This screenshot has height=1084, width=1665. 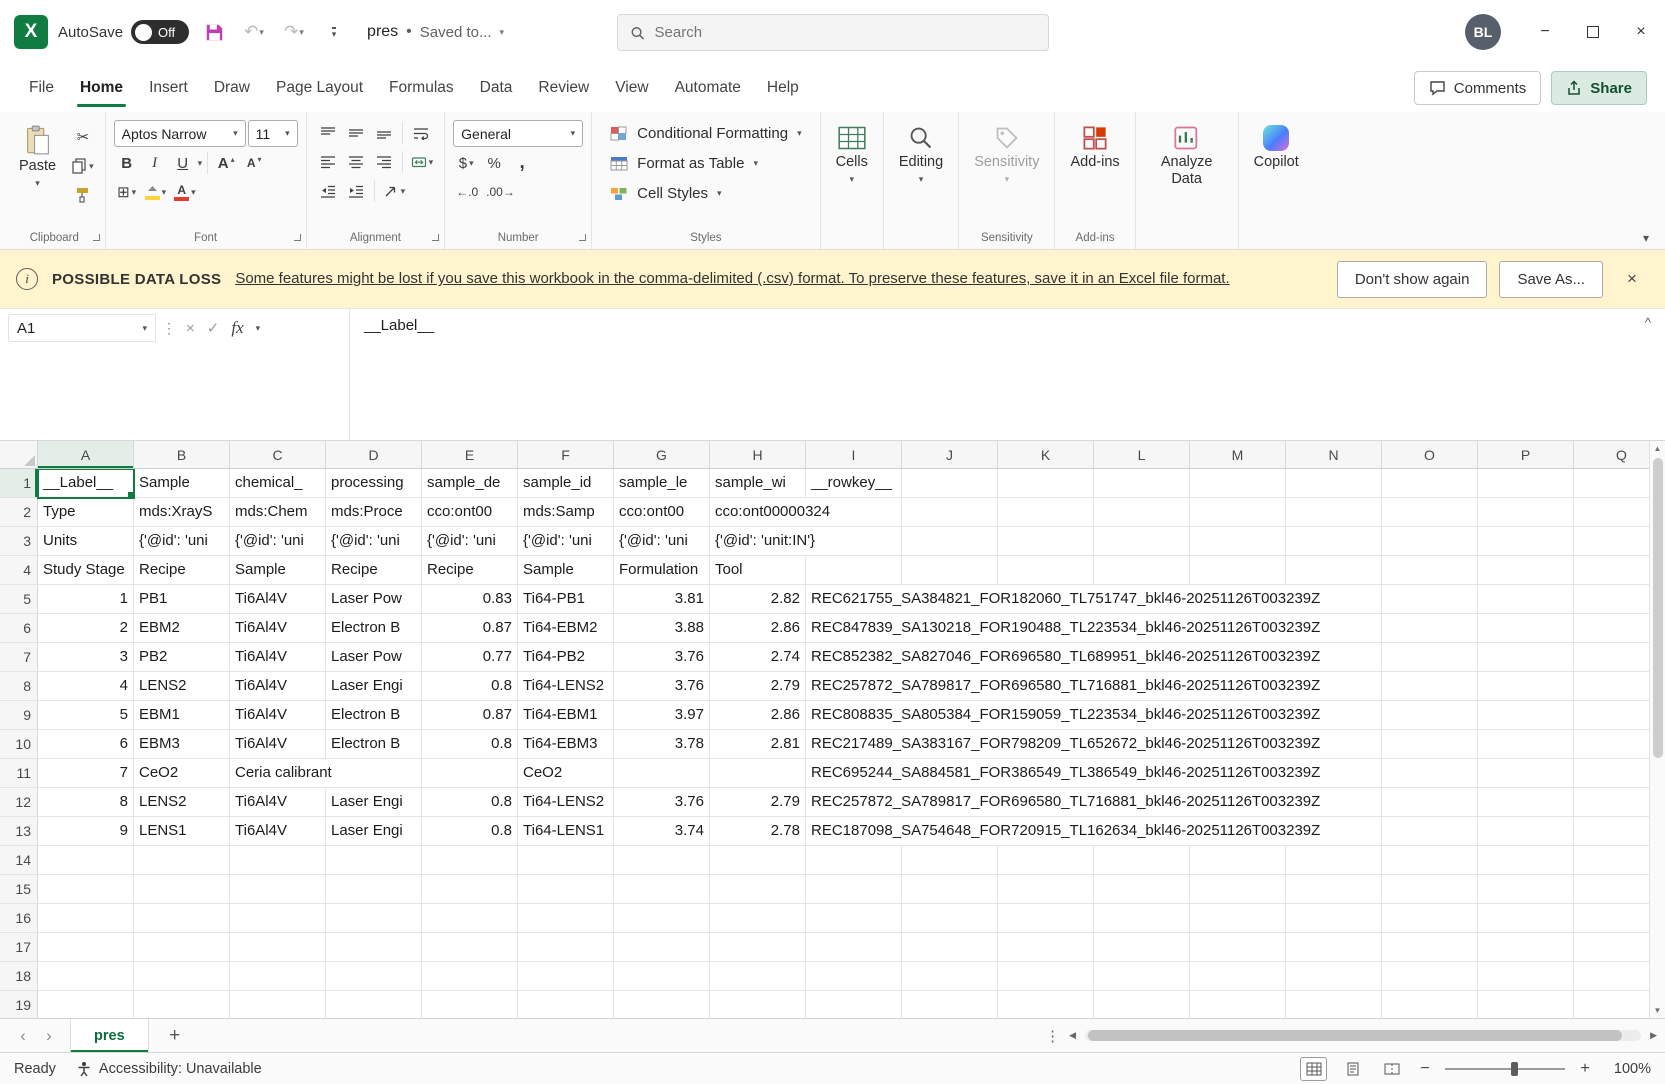 What do you see at coordinates (86, 454) in the screenshot?
I see `column-header-A: A` at bounding box center [86, 454].